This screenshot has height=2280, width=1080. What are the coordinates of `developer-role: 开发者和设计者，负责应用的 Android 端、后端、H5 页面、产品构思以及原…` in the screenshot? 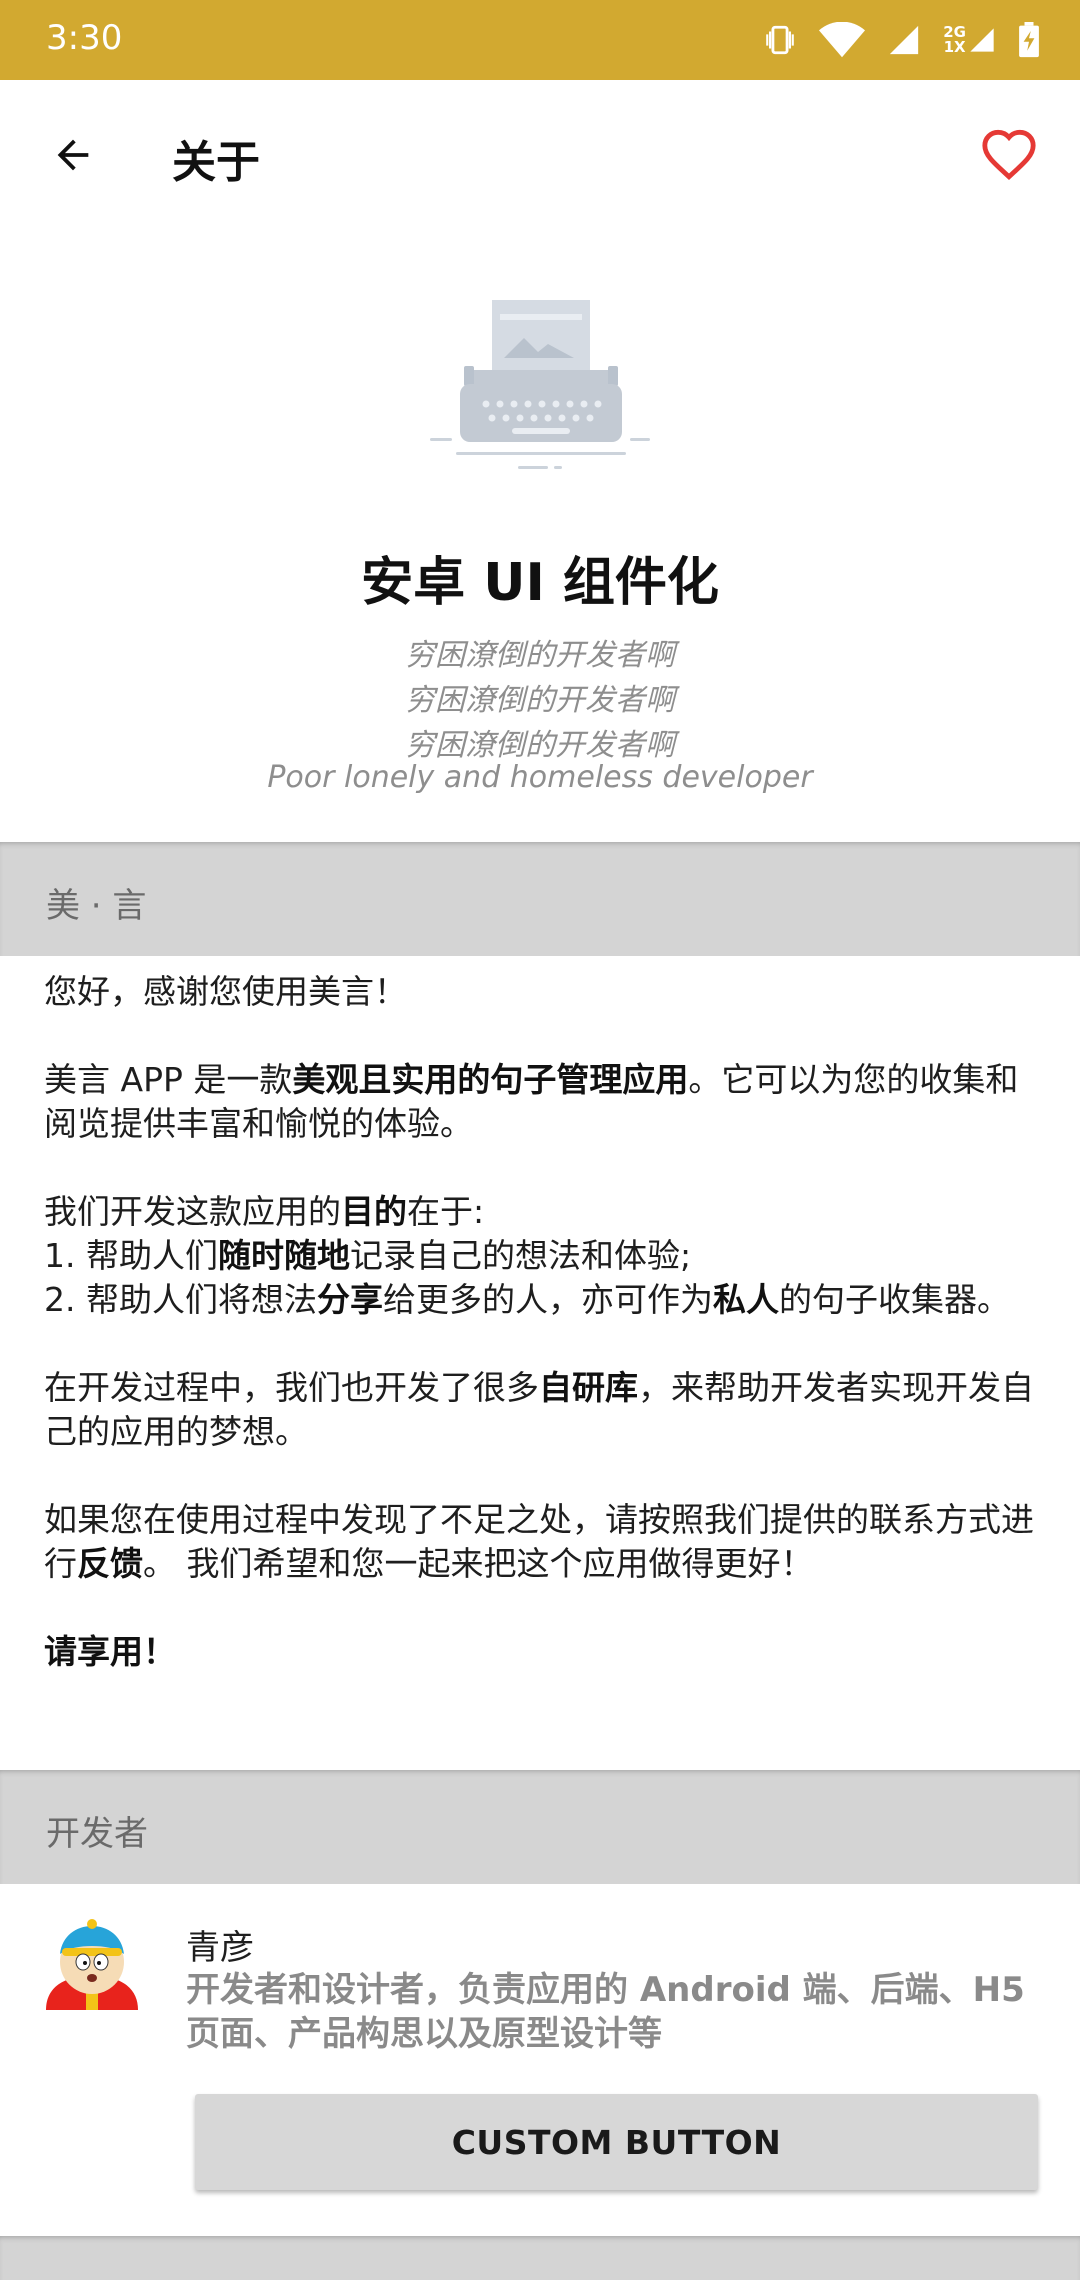 It's located at (605, 2012).